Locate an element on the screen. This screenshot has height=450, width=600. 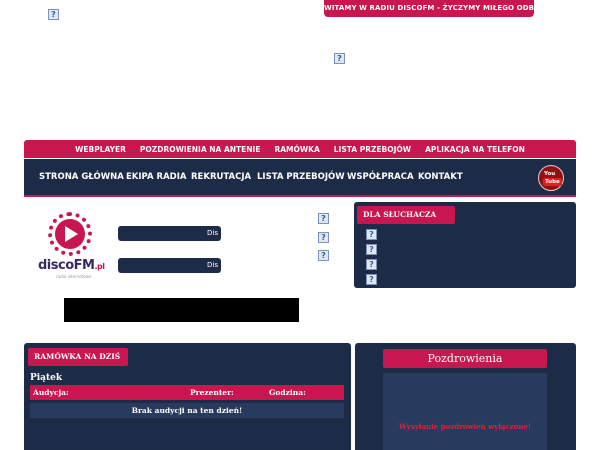
schedule-day: Piątek is located at coordinates (46, 378).